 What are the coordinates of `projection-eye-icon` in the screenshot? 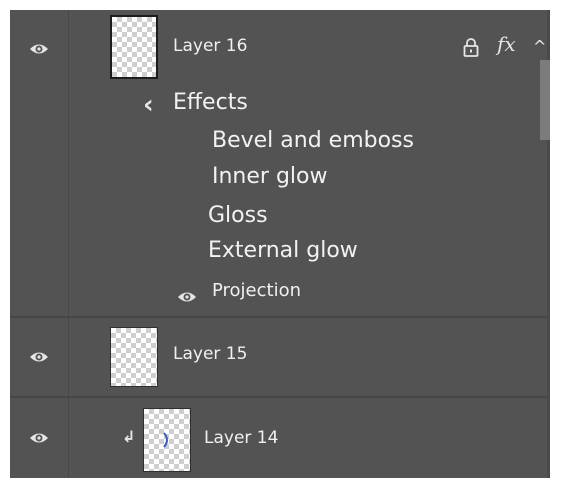 It's located at (187, 297).